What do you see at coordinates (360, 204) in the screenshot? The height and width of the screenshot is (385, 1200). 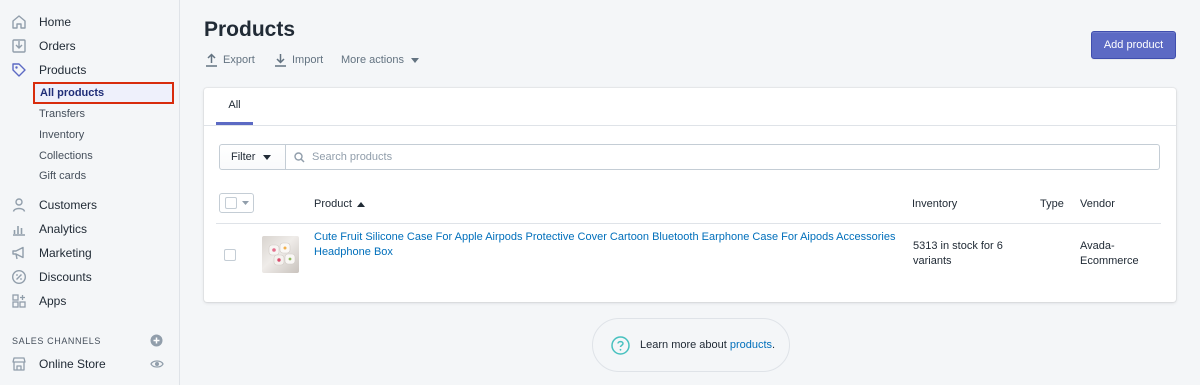 I see `sort-ascending-icon` at bounding box center [360, 204].